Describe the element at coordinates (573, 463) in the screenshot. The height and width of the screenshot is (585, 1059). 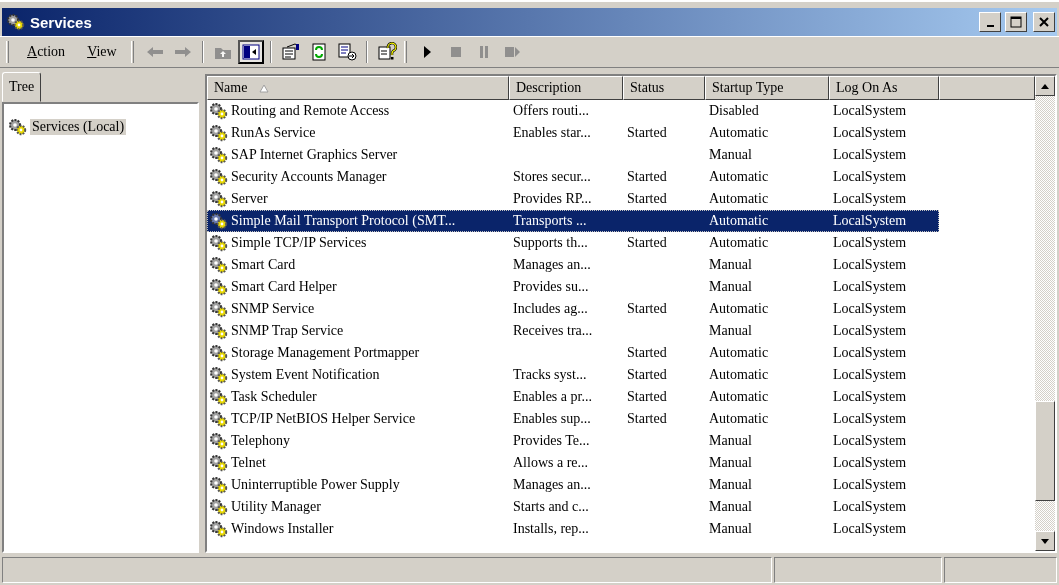
I see `table-row: Telnet Allows a re... Manual LocalSystem` at that location.